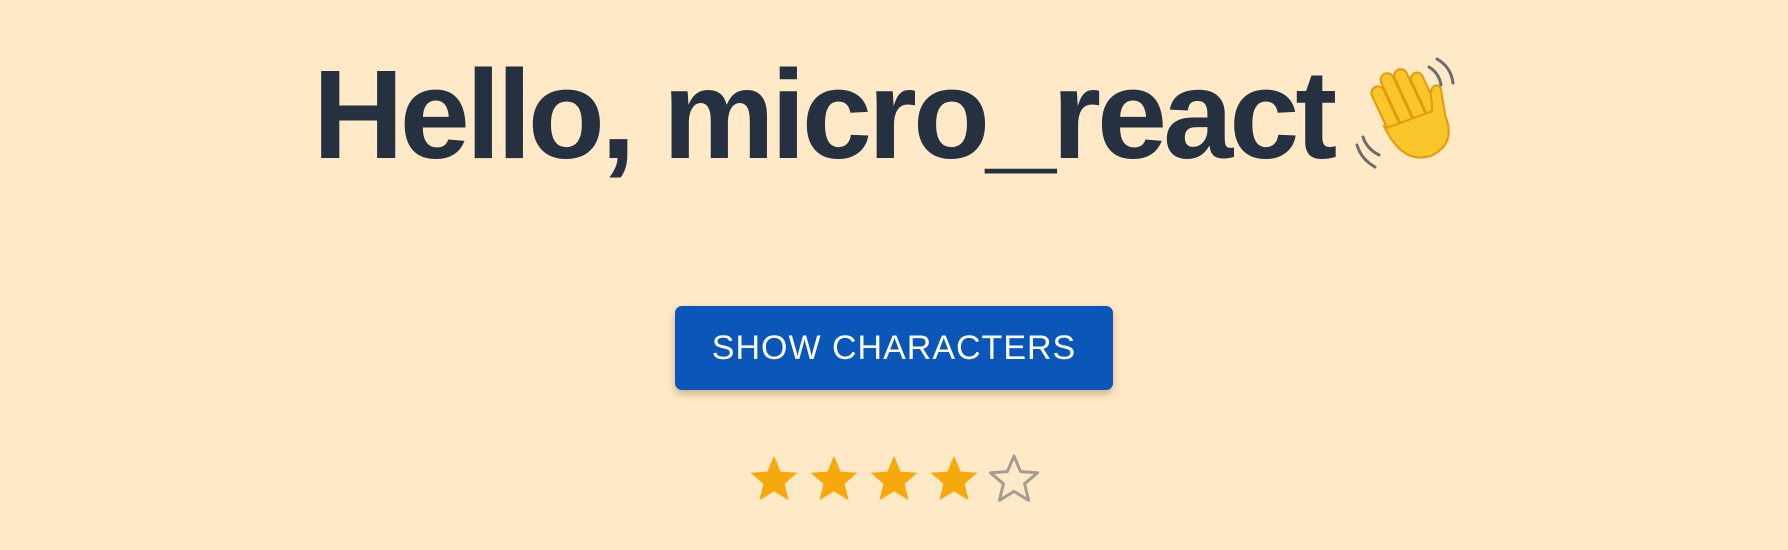  I want to click on page-title: Hello, micro_react, so click(824, 114).